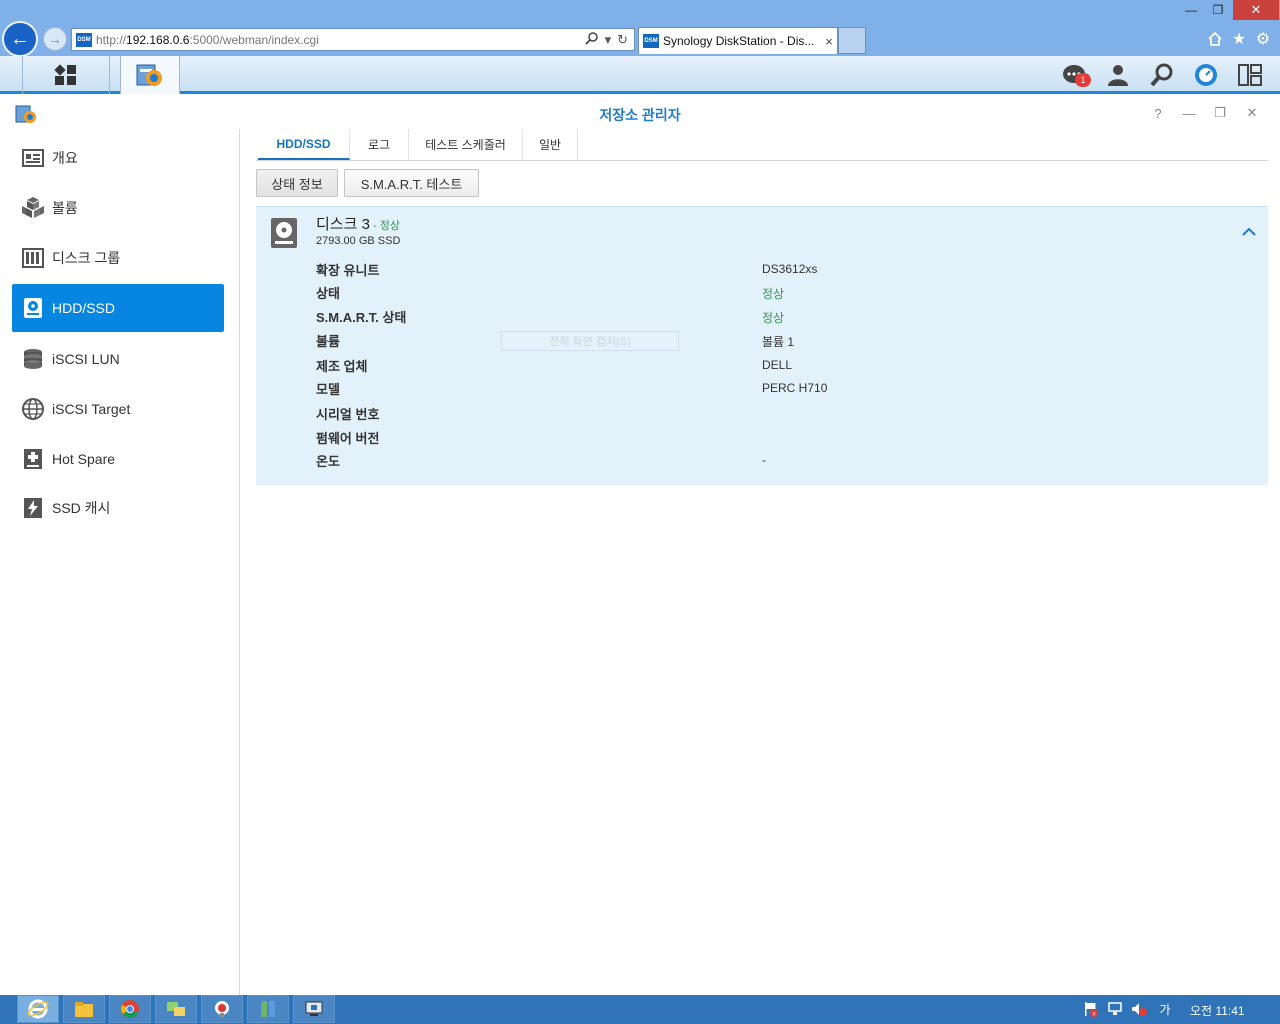  I want to click on resource-monitor-icon, so click(1206, 75).